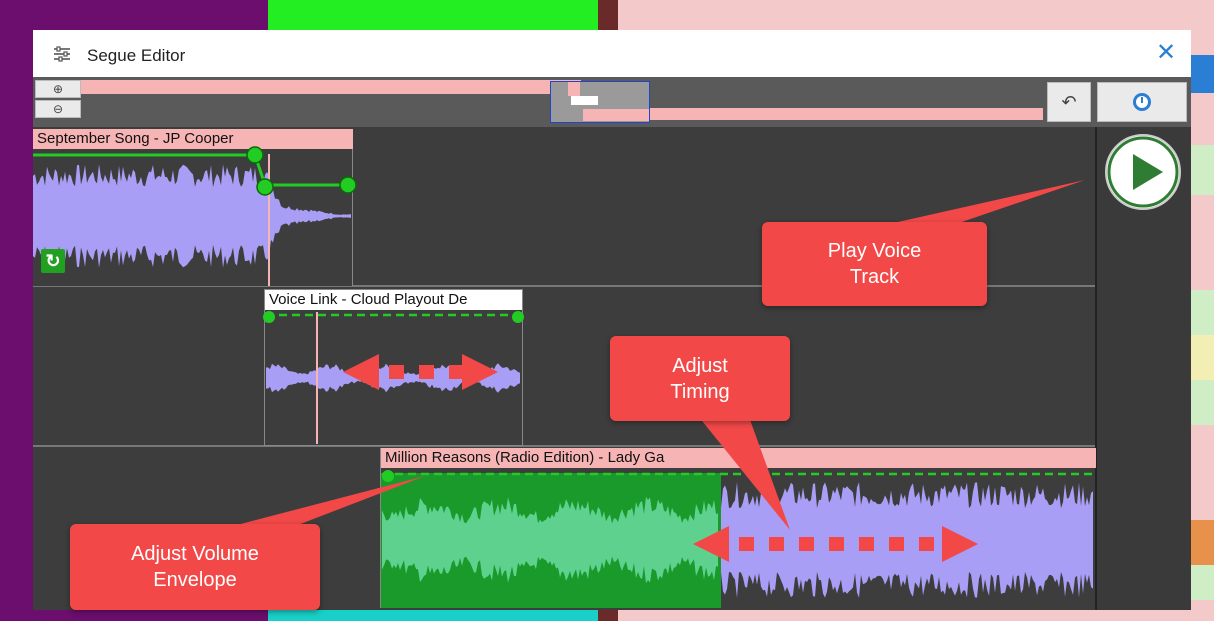 The height and width of the screenshot is (621, 1214). I want to click on play-icon, so click(1143, 172).